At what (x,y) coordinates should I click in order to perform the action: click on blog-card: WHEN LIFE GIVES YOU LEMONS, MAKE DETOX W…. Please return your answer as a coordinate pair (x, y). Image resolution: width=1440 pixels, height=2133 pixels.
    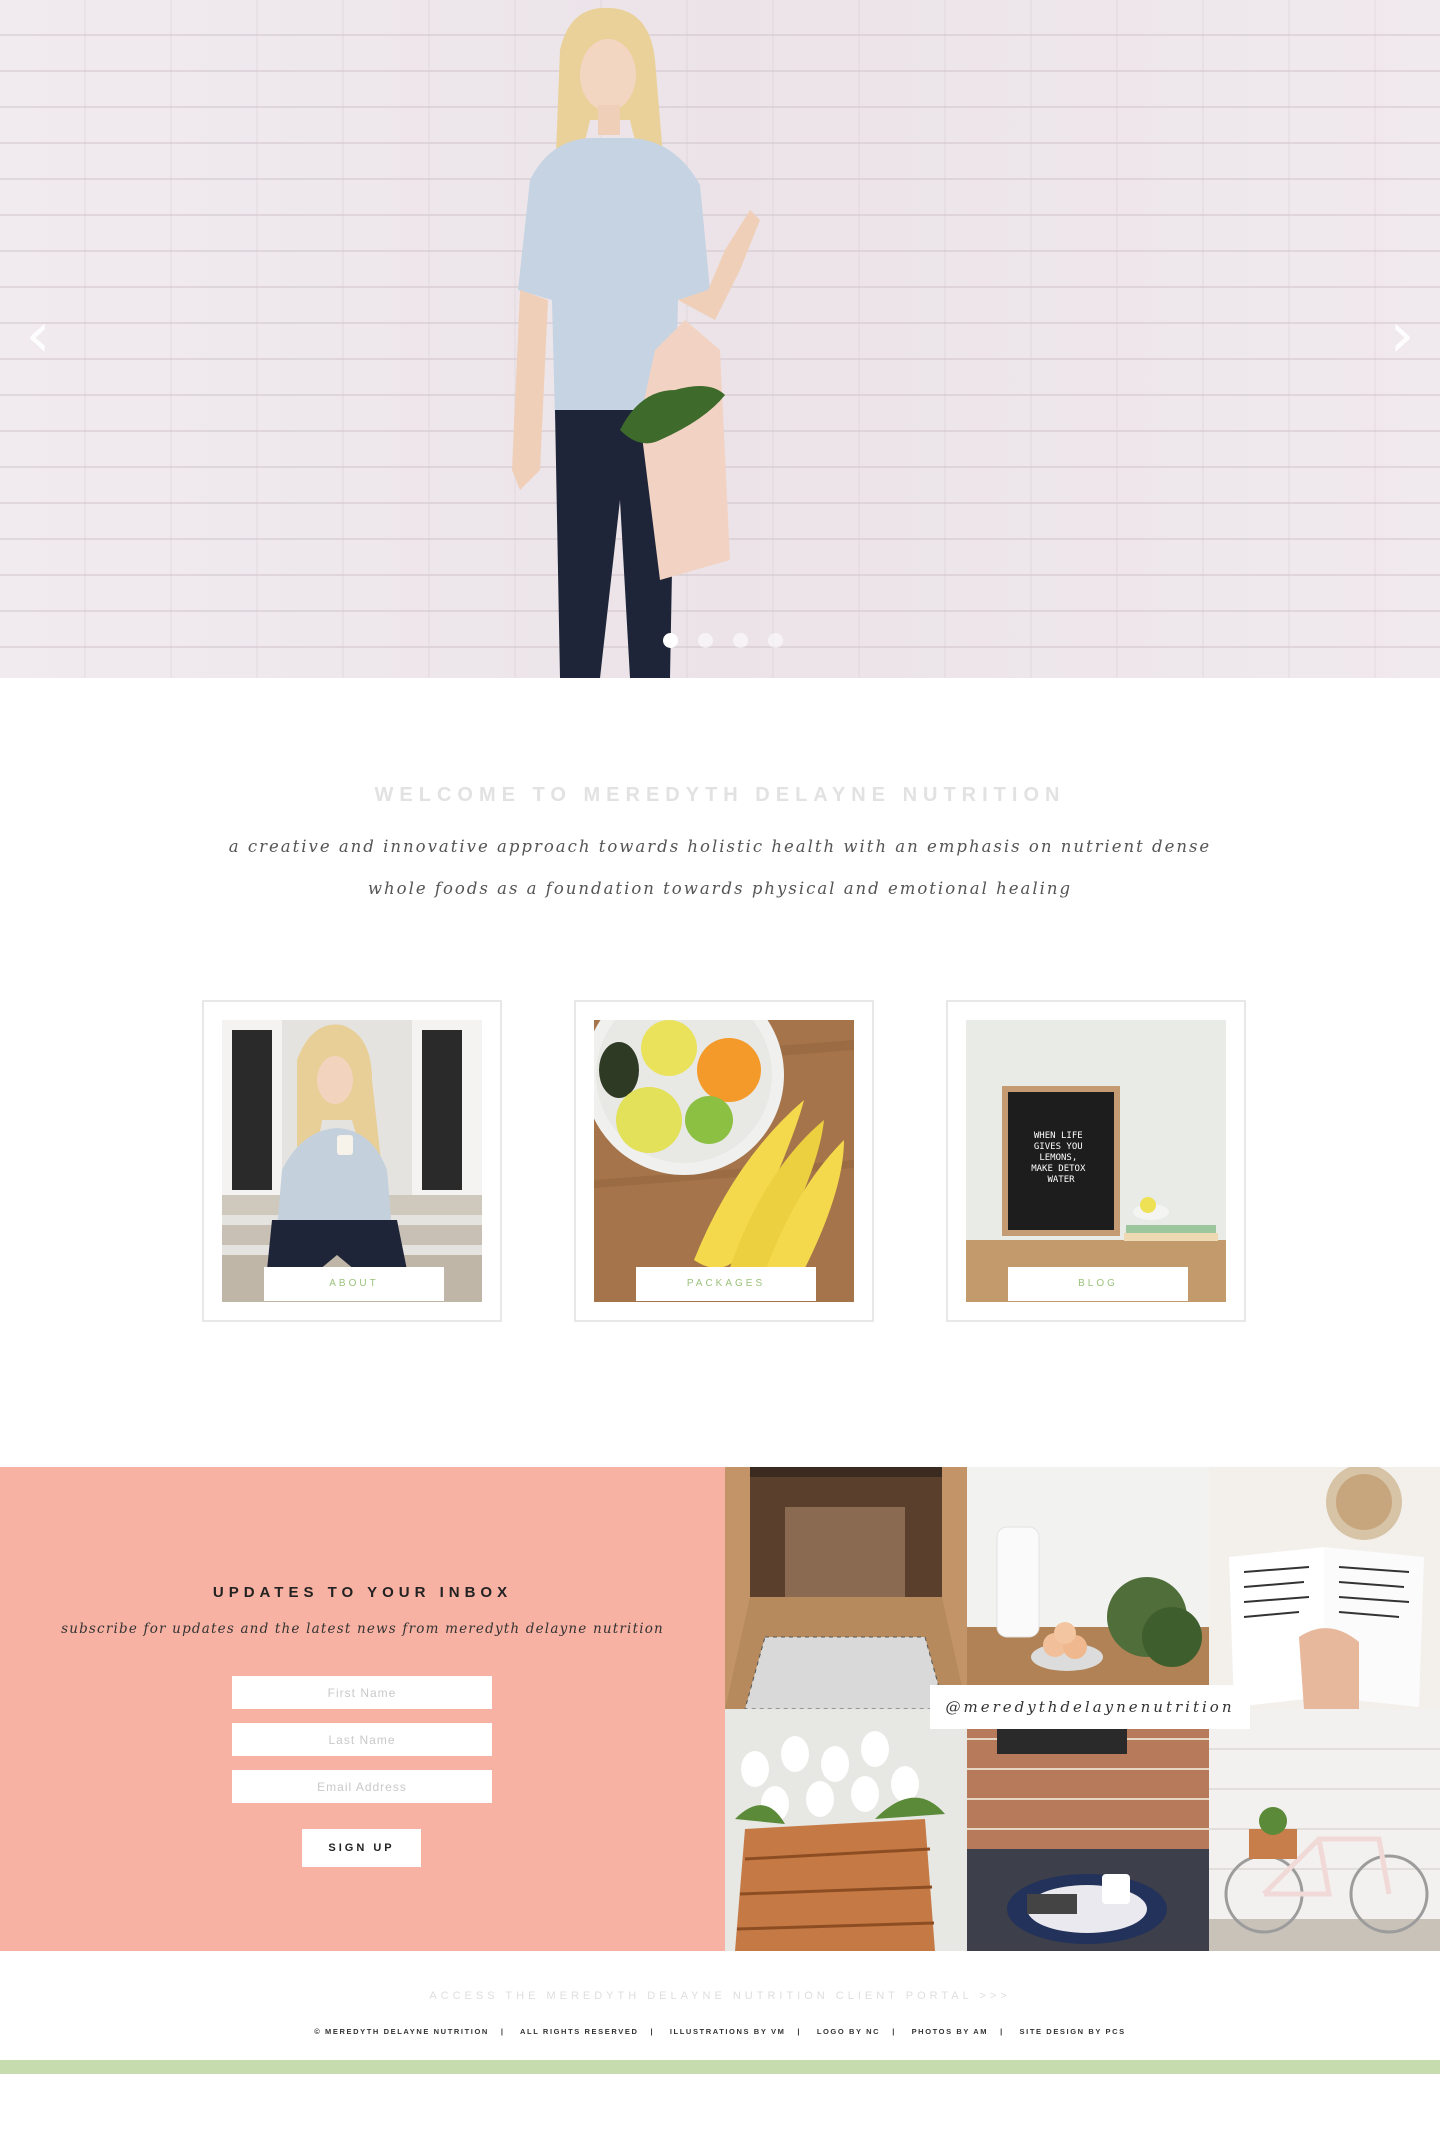
    Looking at the image, I should click on (1096, 1161).